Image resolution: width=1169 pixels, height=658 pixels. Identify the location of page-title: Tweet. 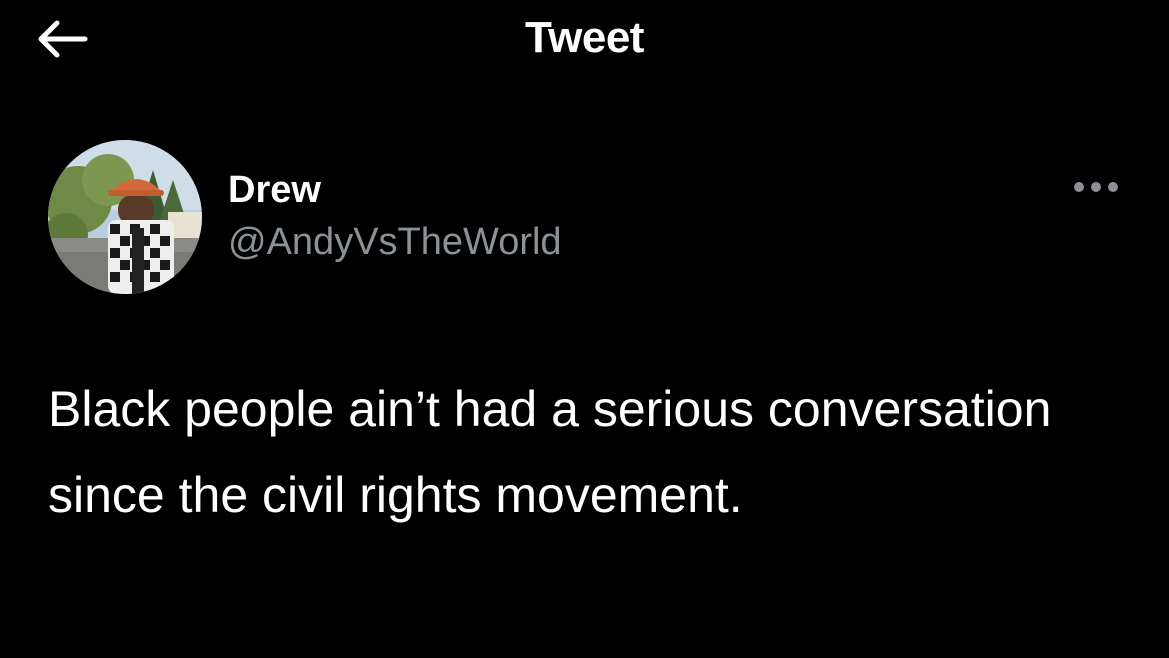
(584, 37).